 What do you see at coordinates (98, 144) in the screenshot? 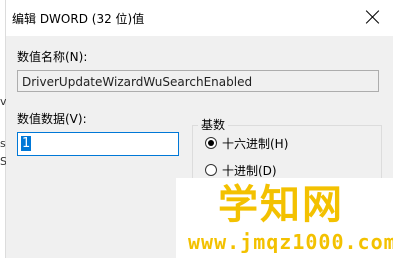
I see `value-data-input: 1` at bounding box center [98, 144].